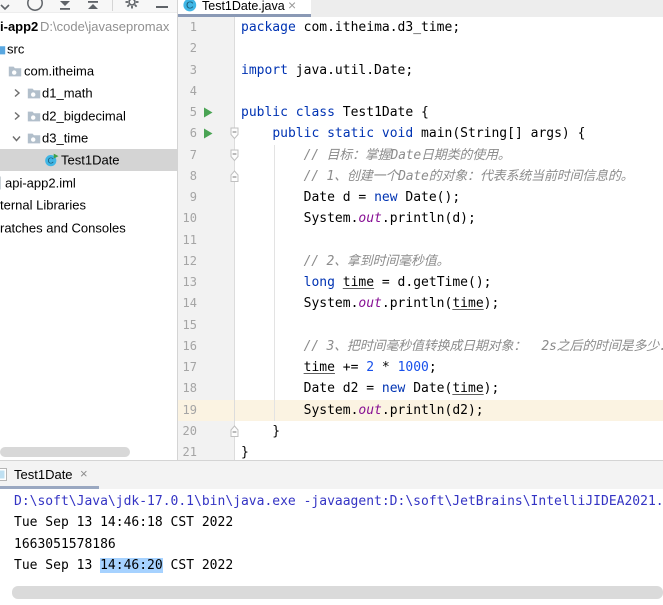  What do you see at coordinates (366, 282) in the screenshot?
I see `code-line-13: long time = d.getTime();` at bounding box center [366, 282].